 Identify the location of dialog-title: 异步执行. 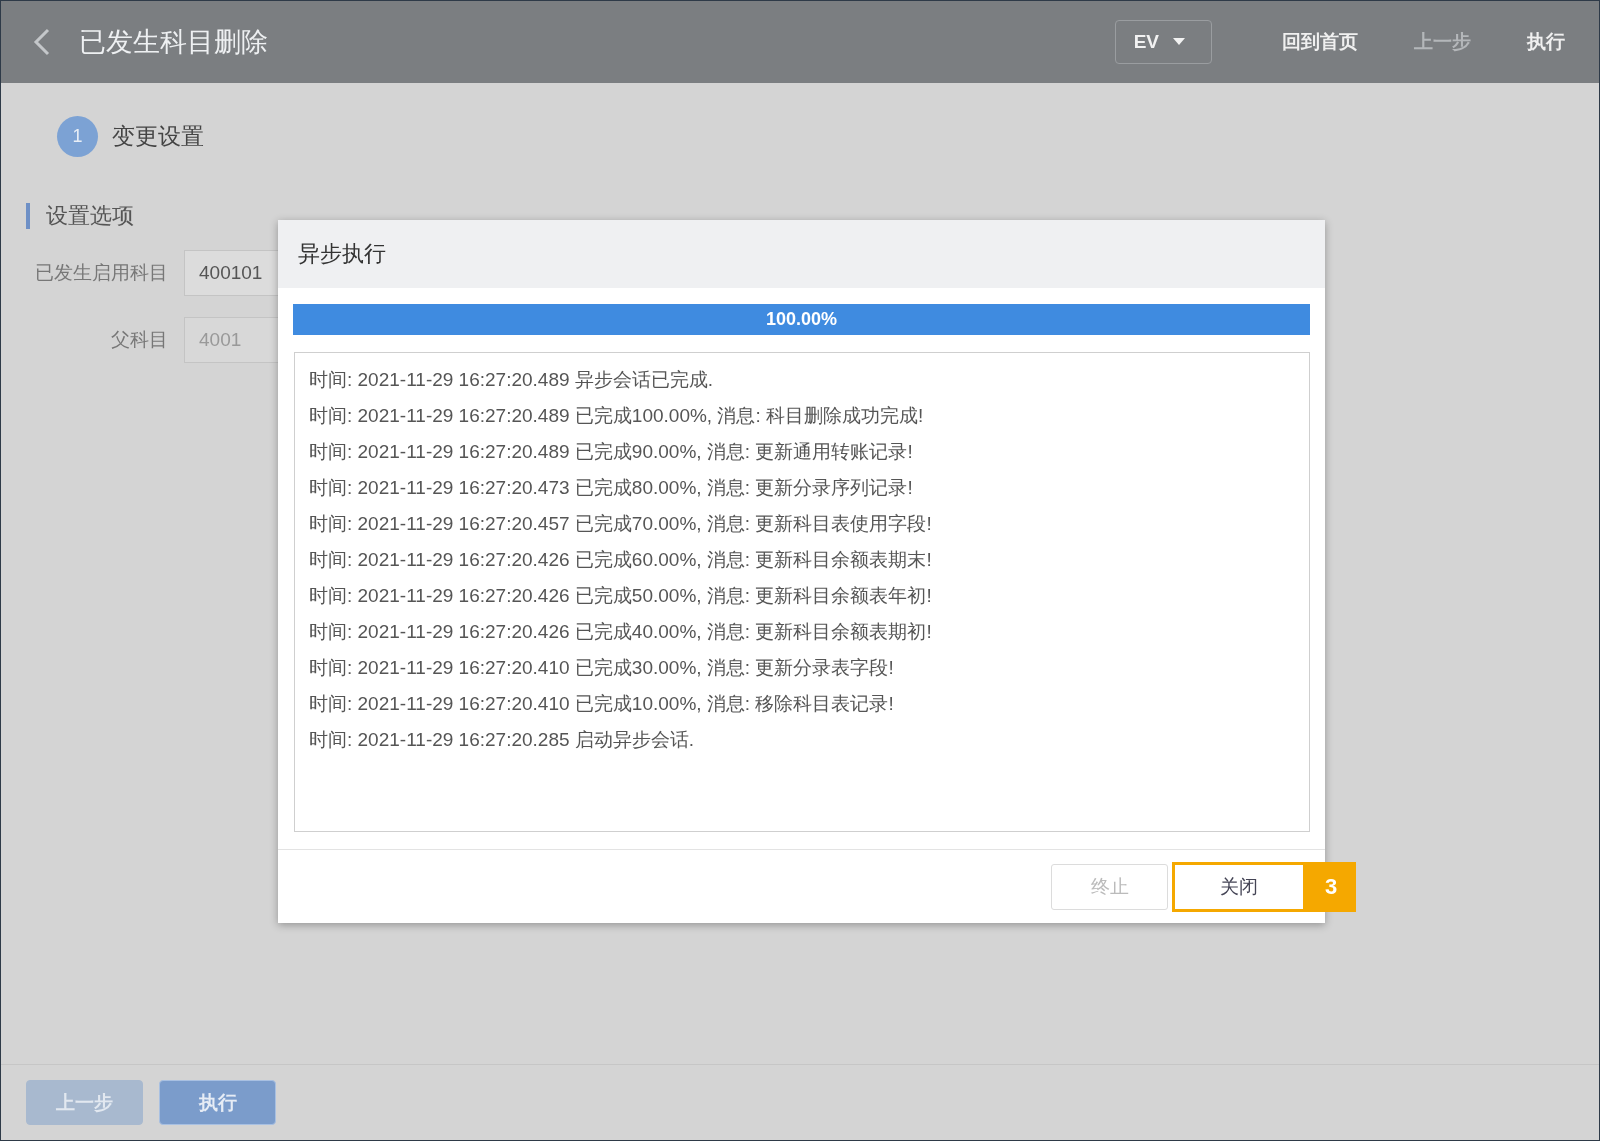
(801, 254).